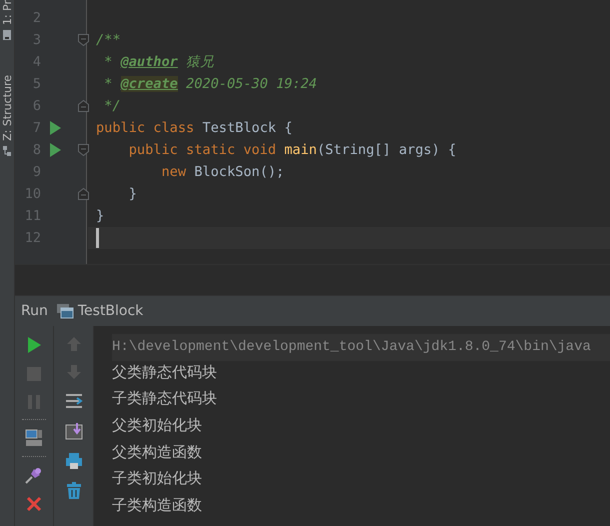 This screenshot has height=526, width=610. Describe the element at coordinates (73, 401) in the screenshot. I see `soft-wrap-icon` at that location.